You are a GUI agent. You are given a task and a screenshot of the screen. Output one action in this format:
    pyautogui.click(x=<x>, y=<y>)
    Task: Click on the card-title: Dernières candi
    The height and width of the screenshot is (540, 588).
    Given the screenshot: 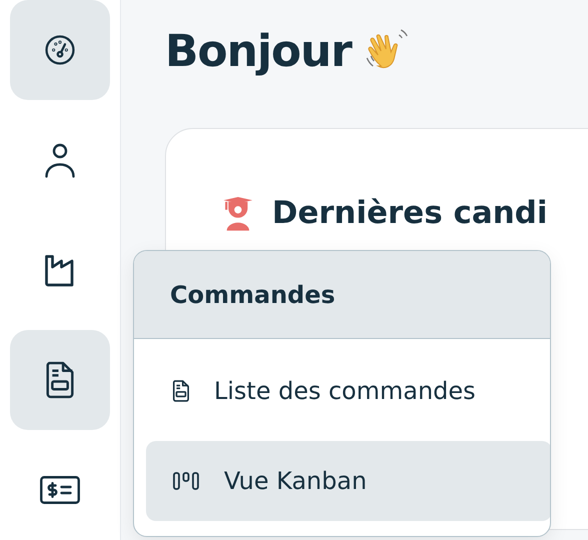 What is the action you would take?
    pyautogui.click(x=410, y=213)
    